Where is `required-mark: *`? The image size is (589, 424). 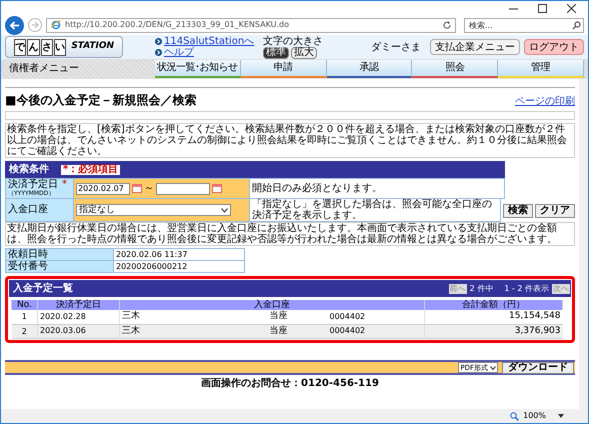
required-mark: * is located at coordinates (64, 185).